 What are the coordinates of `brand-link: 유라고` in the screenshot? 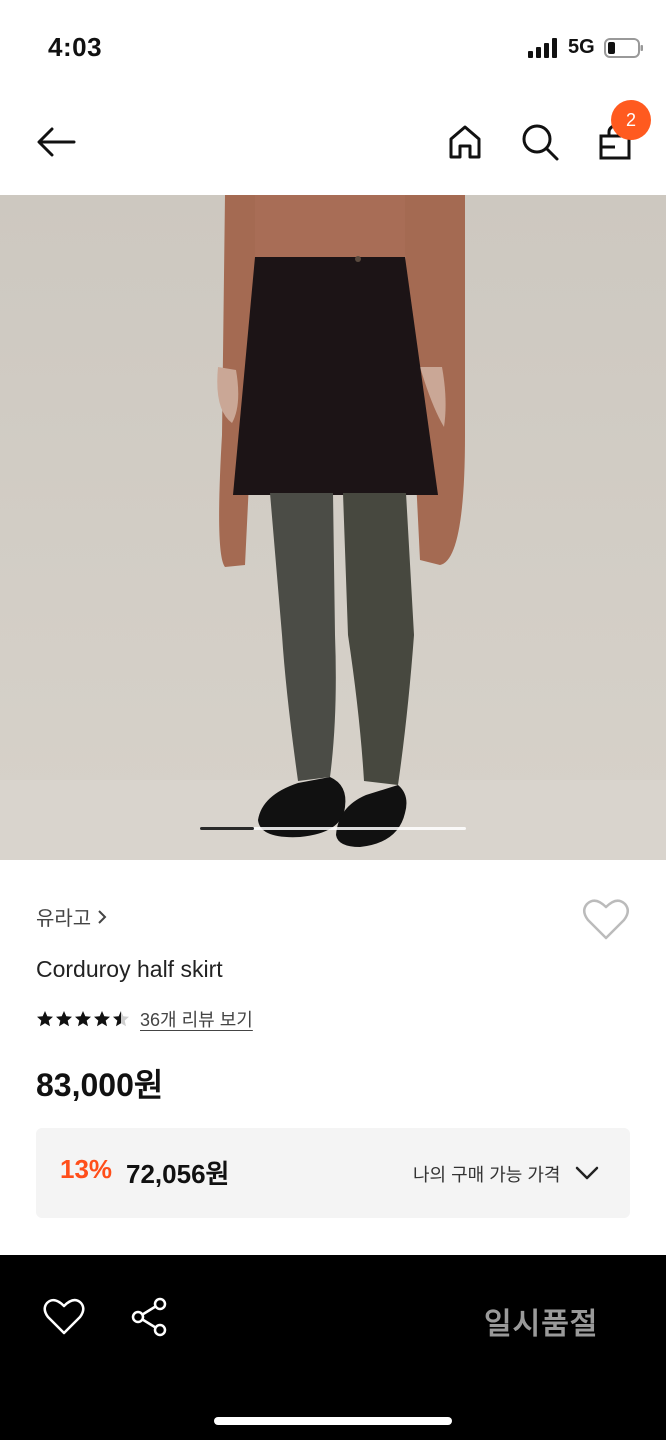 It's located at (71, 916).